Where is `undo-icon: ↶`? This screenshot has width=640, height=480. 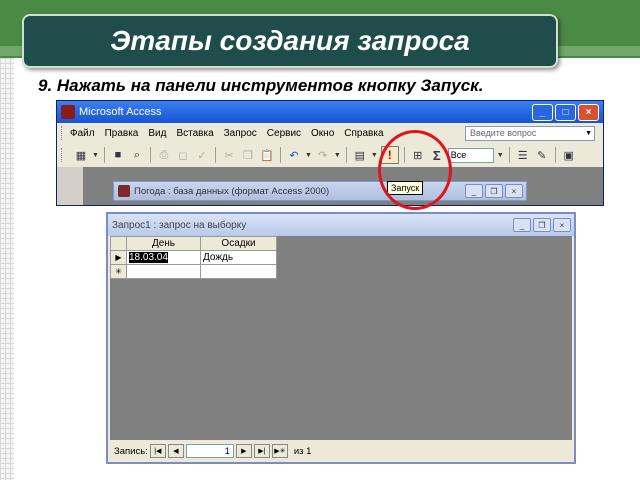
undo-icon: ↶ is located at coordinates (294, 155).